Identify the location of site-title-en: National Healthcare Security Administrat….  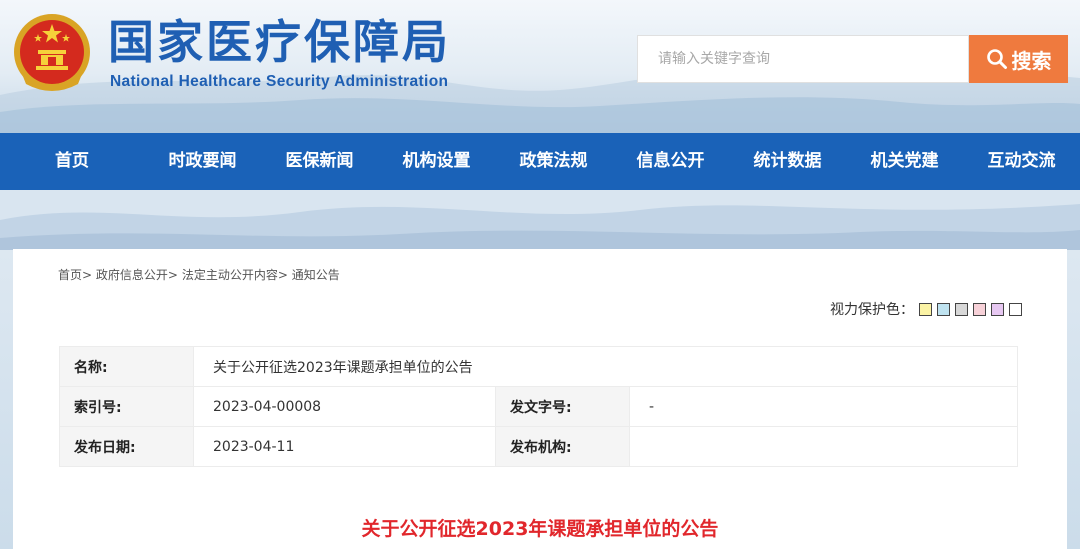
(279, 81).